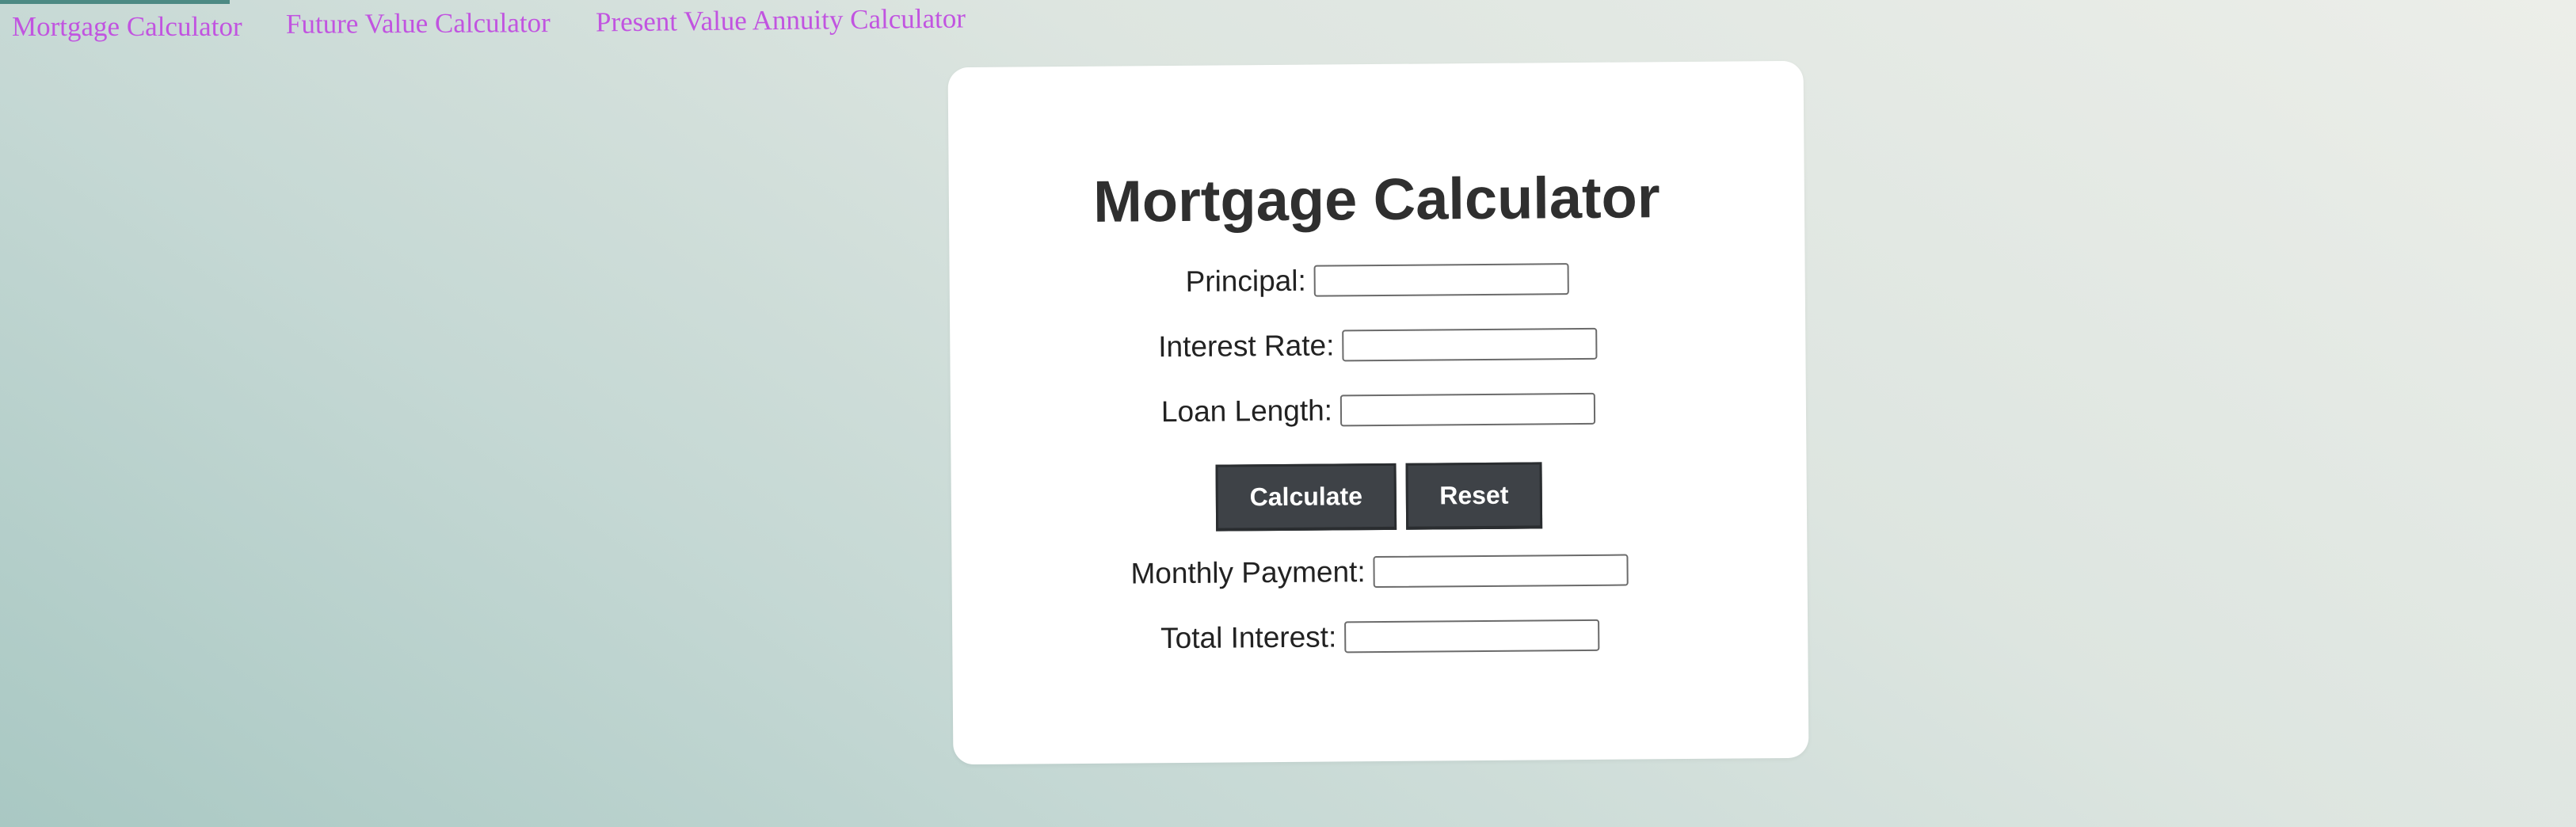  Describe the element at coordinates (1472, 637) in the screenshot. I see `total-interest-output` at that location.